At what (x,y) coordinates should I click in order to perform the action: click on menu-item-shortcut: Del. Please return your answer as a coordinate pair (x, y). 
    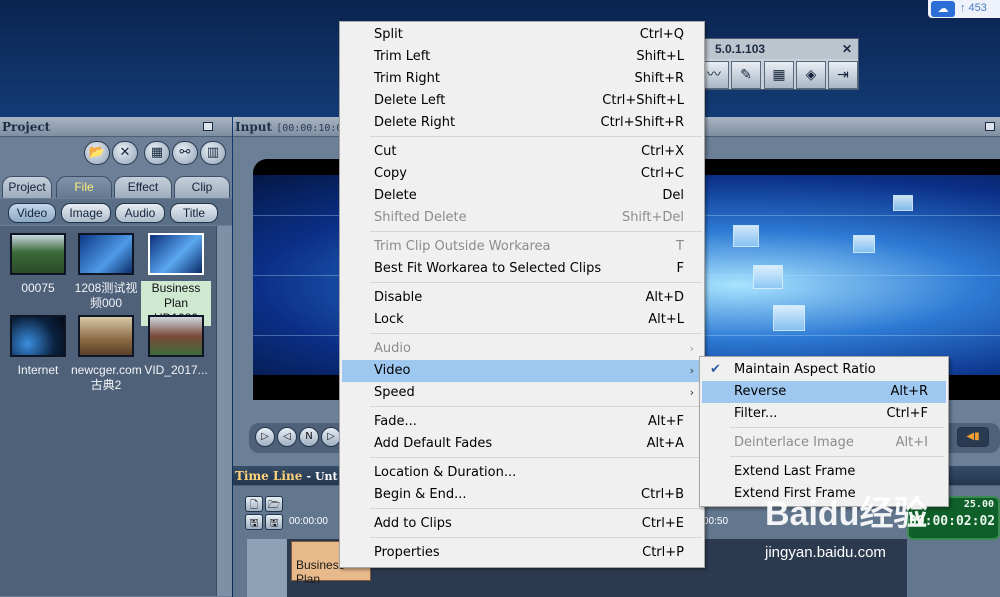
    Looking at the image, I should click on (673, 195).